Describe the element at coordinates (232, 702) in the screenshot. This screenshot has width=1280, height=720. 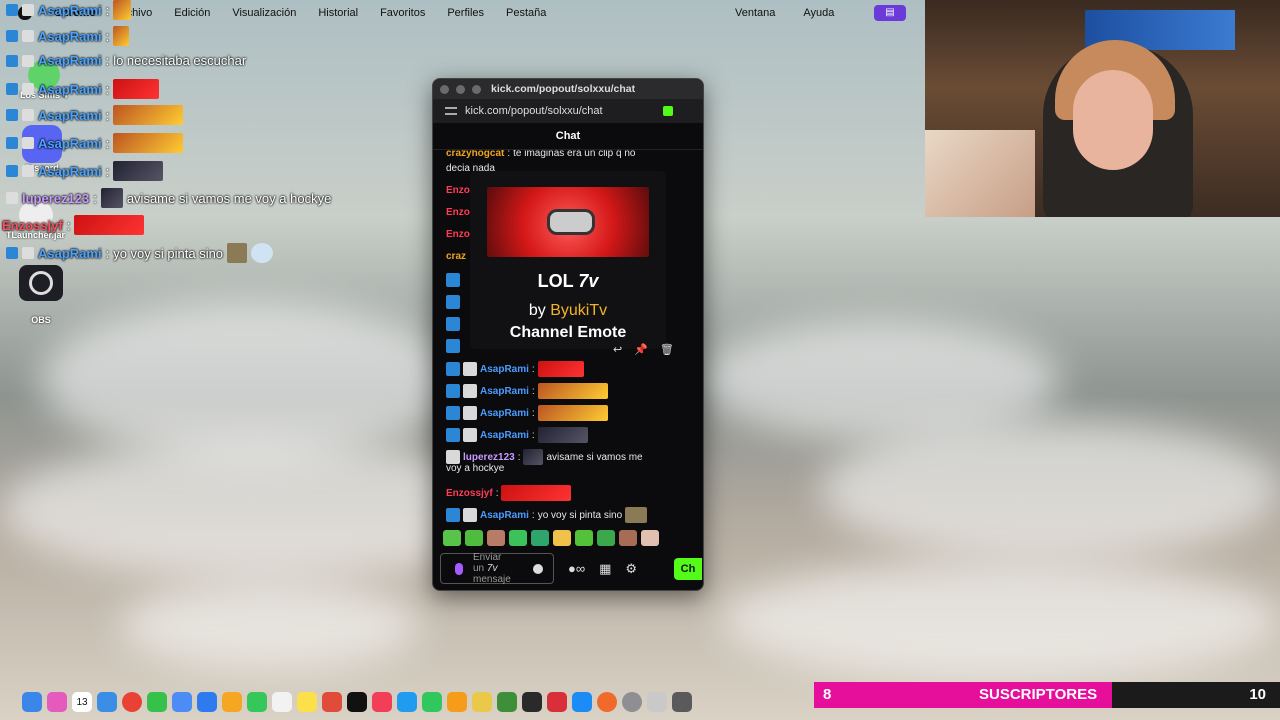
I see `photos-icon` at that location.